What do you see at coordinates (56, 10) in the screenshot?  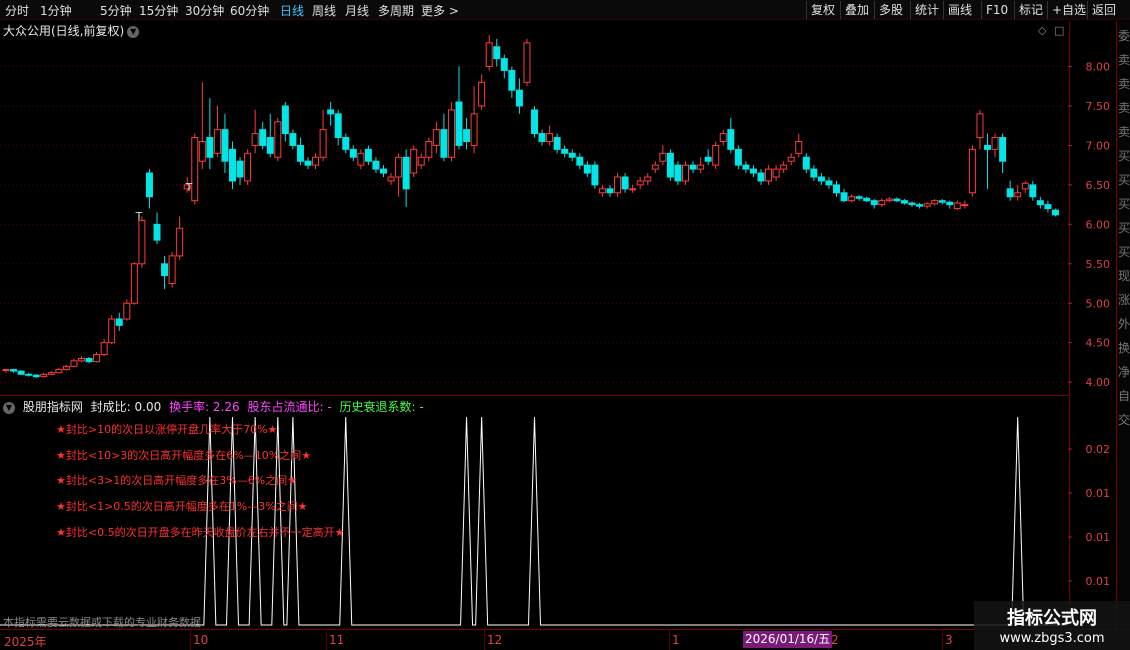 I see `period-tab-1: 1分钟` at bounding box center [56, 10].